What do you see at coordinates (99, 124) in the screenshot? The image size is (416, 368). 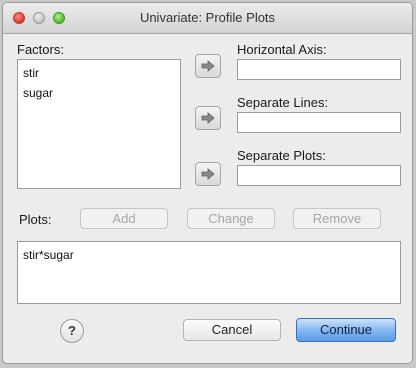 I see `factors-list: stir sugar` at bounding box center [99, 124].